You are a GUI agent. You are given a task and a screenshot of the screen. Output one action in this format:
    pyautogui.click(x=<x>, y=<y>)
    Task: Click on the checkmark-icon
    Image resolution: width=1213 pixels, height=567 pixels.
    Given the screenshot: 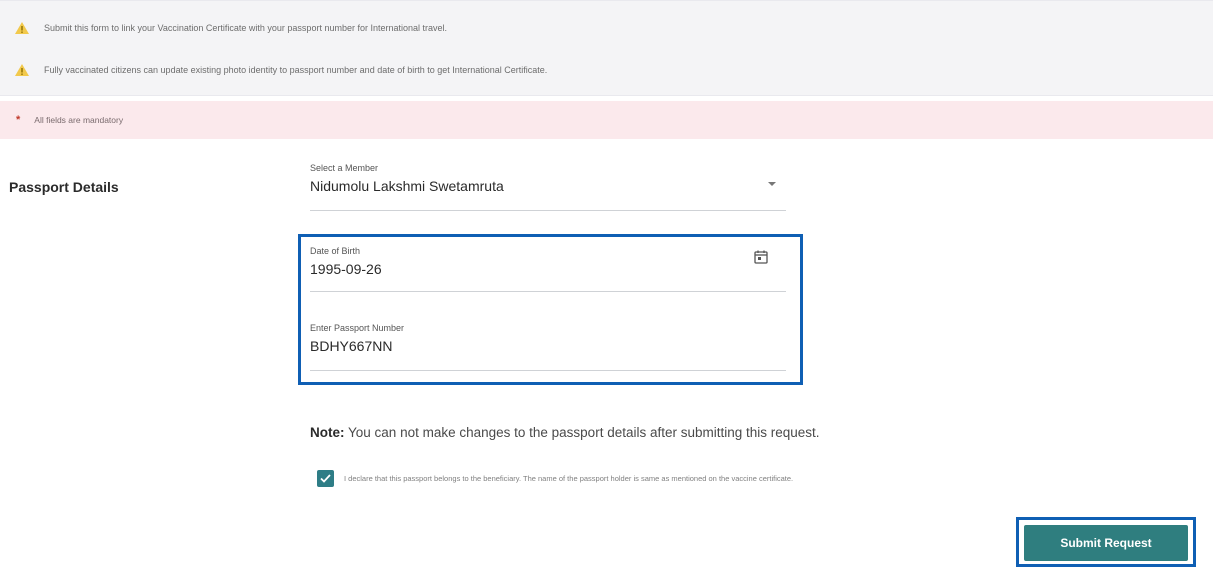 What is the action you would take?
    pyautogui.click(x=325, y=478)
    